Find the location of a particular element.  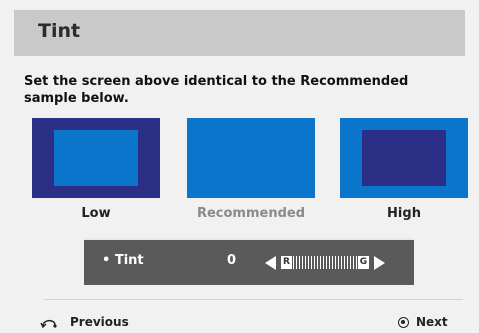

sample-low-label: Low is located at coordinates (96, 213).